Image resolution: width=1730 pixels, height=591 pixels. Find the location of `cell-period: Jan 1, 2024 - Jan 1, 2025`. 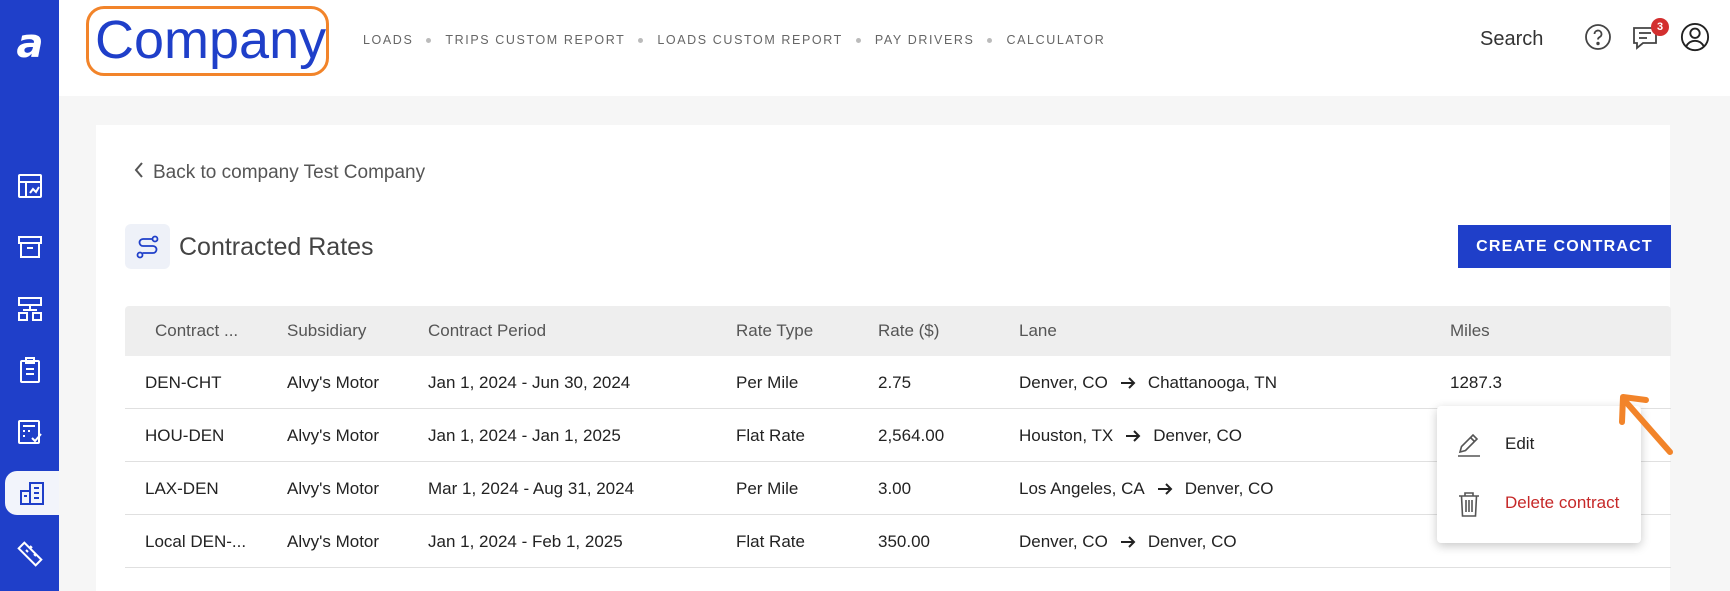

cell-period: Jan 1, 2024 - Jan 1, 2025 is located at coordinates (524, 435).